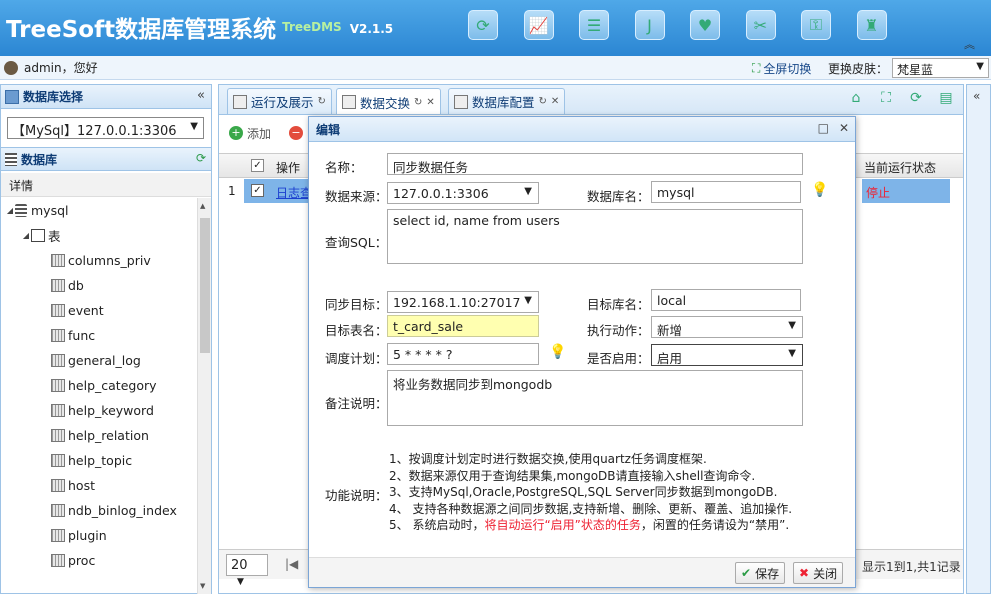 The image size is (991, 594). What do you see at coordinates (204, 396) in the screenshot?
I see `tree-scrollbar: ▲ ▼` at bounding box center [204, 396].